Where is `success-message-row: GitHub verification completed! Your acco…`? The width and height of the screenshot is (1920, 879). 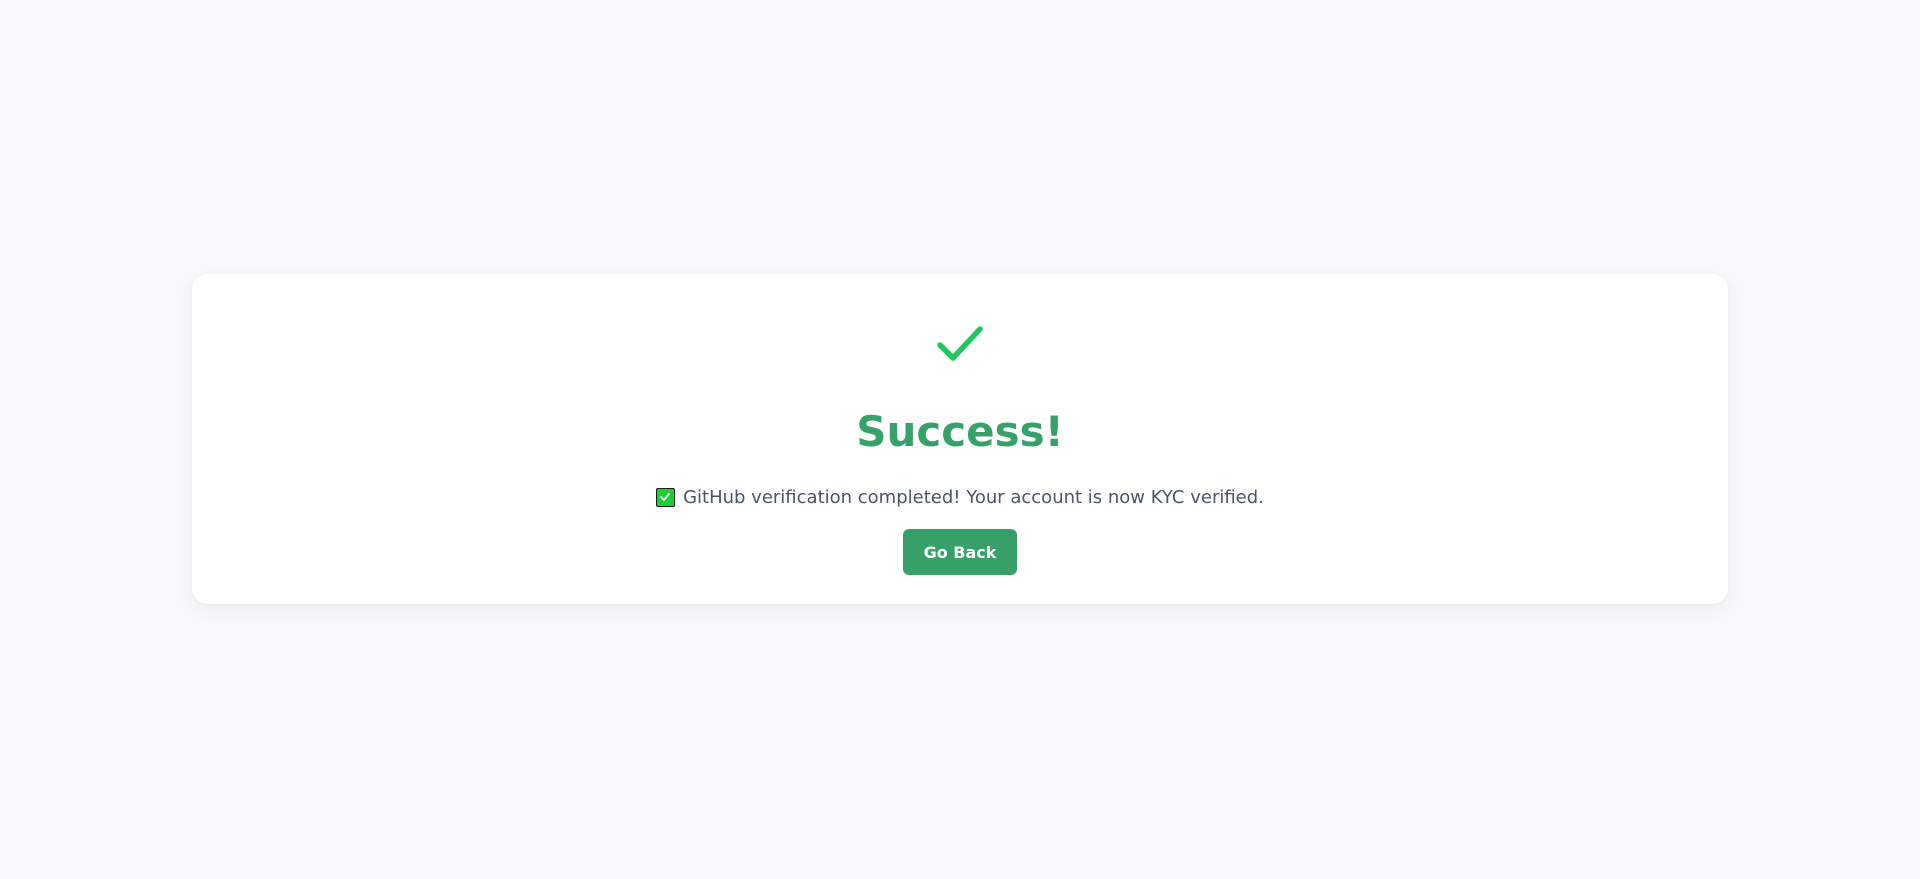
success-message-row: GitHub verification completed! Your acco… is located at coordinates (960, 497).